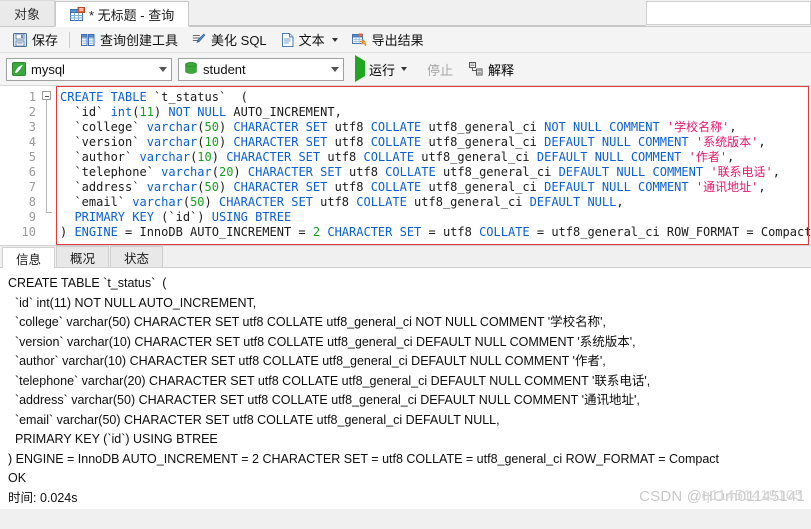 The height and width of the screenshot is (529, 811). I want to click on code-token-kw: USING BTREE, so click(251, 217).